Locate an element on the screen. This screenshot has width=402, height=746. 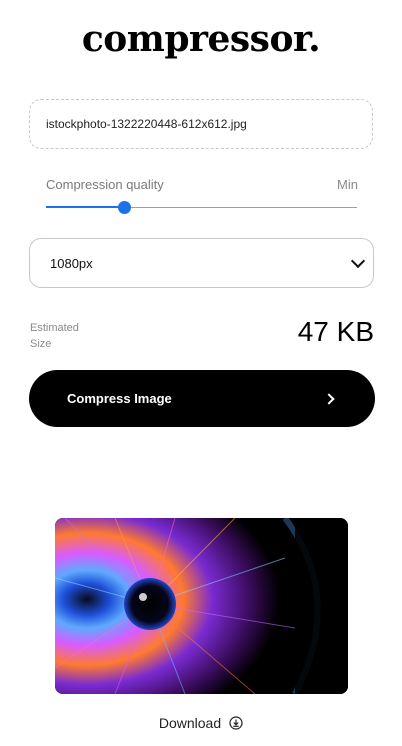
chevron-down-icon is located at coordinates (358, 260).